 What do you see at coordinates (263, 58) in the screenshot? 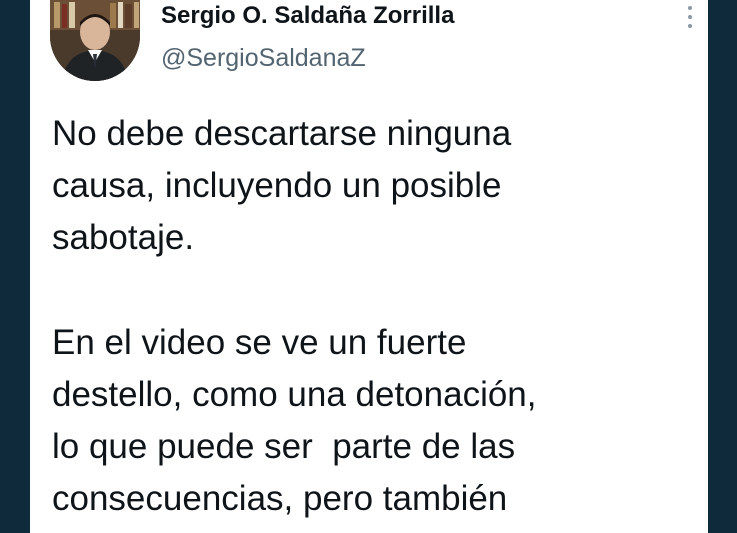
I see `author-handle: @SergioSaldanaZ` at bounding box center [263, 58].